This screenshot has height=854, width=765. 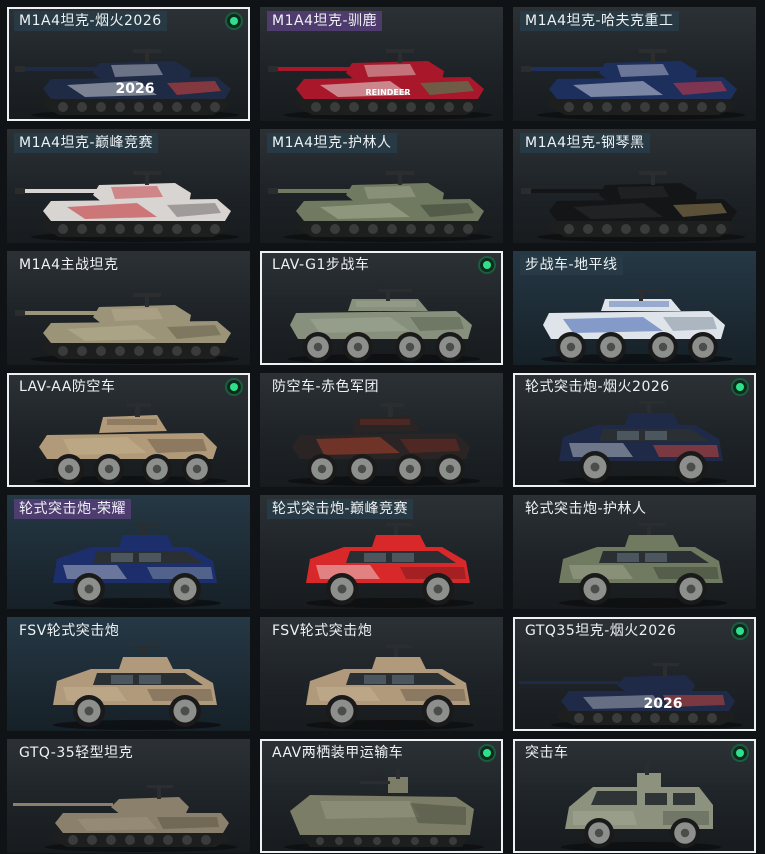 What do you see at coordinates (571, 265) in the screenshot?
I see `vehicle-name-label: 步战车-地平线` at bounding box center [571, 265].